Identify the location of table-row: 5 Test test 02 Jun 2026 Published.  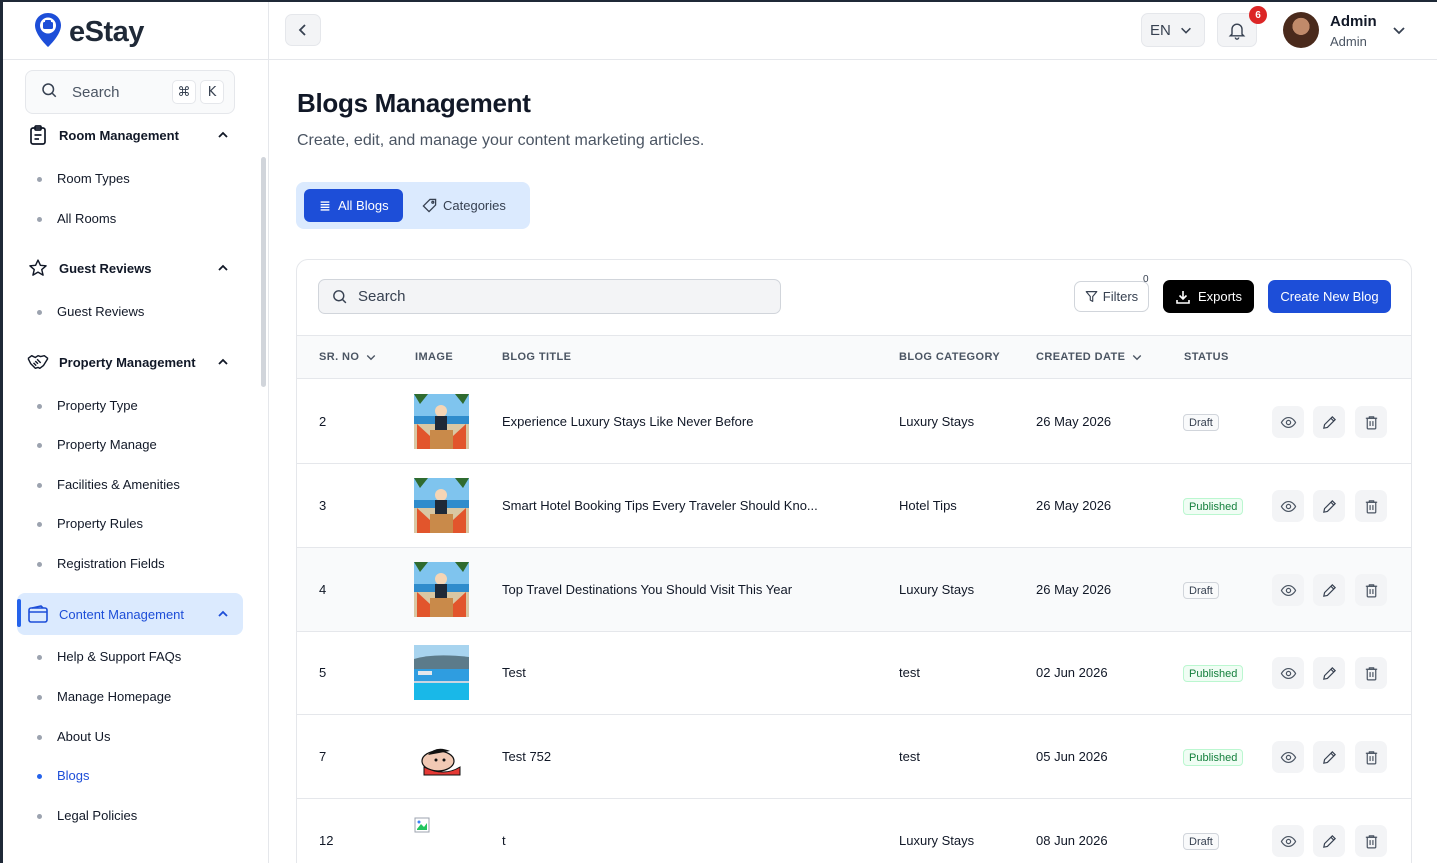
(854, 673).